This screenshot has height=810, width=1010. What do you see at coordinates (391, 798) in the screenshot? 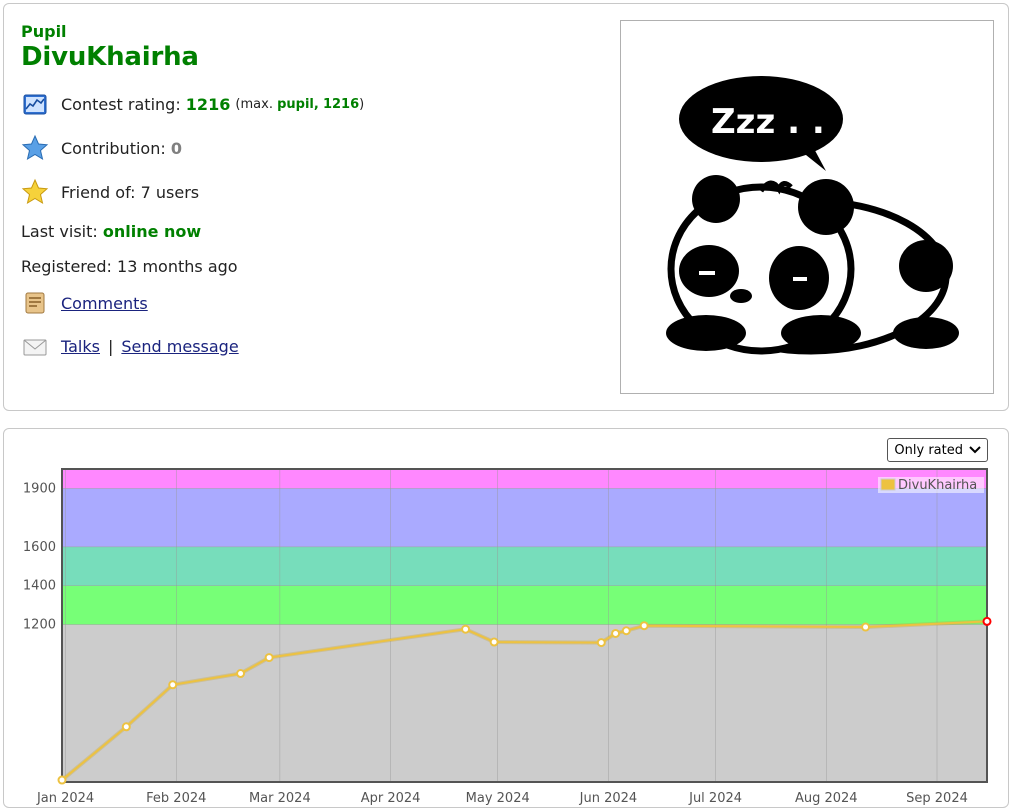
I see `x-tick-label: Apr 2024` at bounding box center [391, 798].